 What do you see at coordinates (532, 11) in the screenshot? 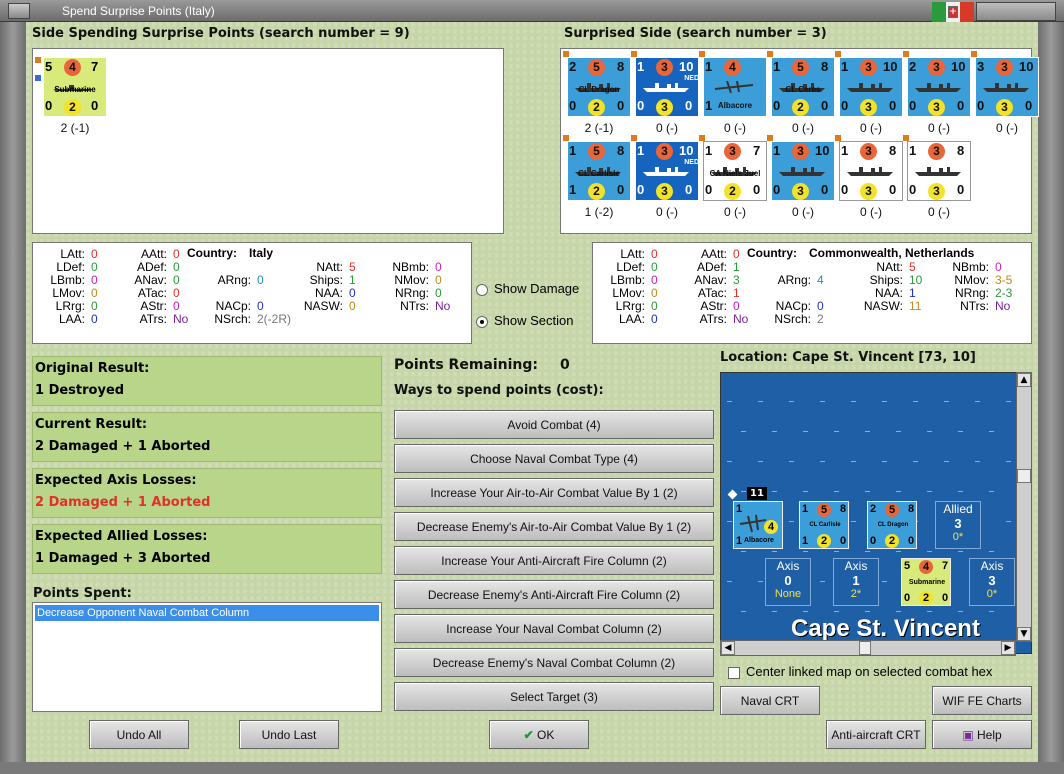
I see `title-bar: Spend Surprise Points (Italy) +` at bounding box center [532, 11].